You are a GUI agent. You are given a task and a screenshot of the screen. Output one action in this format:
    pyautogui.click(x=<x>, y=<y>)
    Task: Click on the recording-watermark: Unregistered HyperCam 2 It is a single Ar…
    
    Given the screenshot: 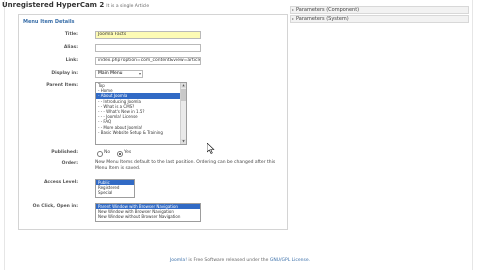 What is the action you would take?
    pyautogui.click(x=76, y=5)
    